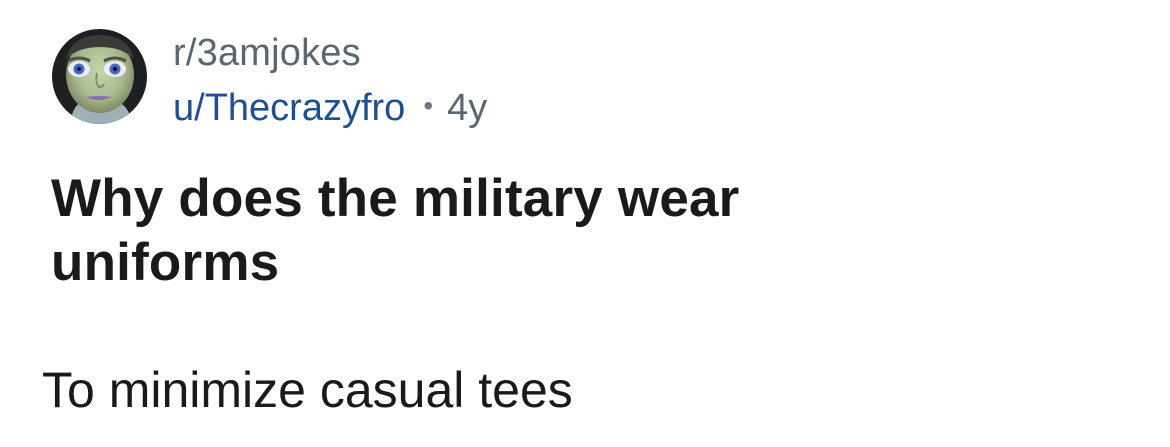 The image size is (1170, 447). What do you see at coordinates (467, 108) in the screenshot?
I see `post-age: 4y` at bounding box center [467, 108].